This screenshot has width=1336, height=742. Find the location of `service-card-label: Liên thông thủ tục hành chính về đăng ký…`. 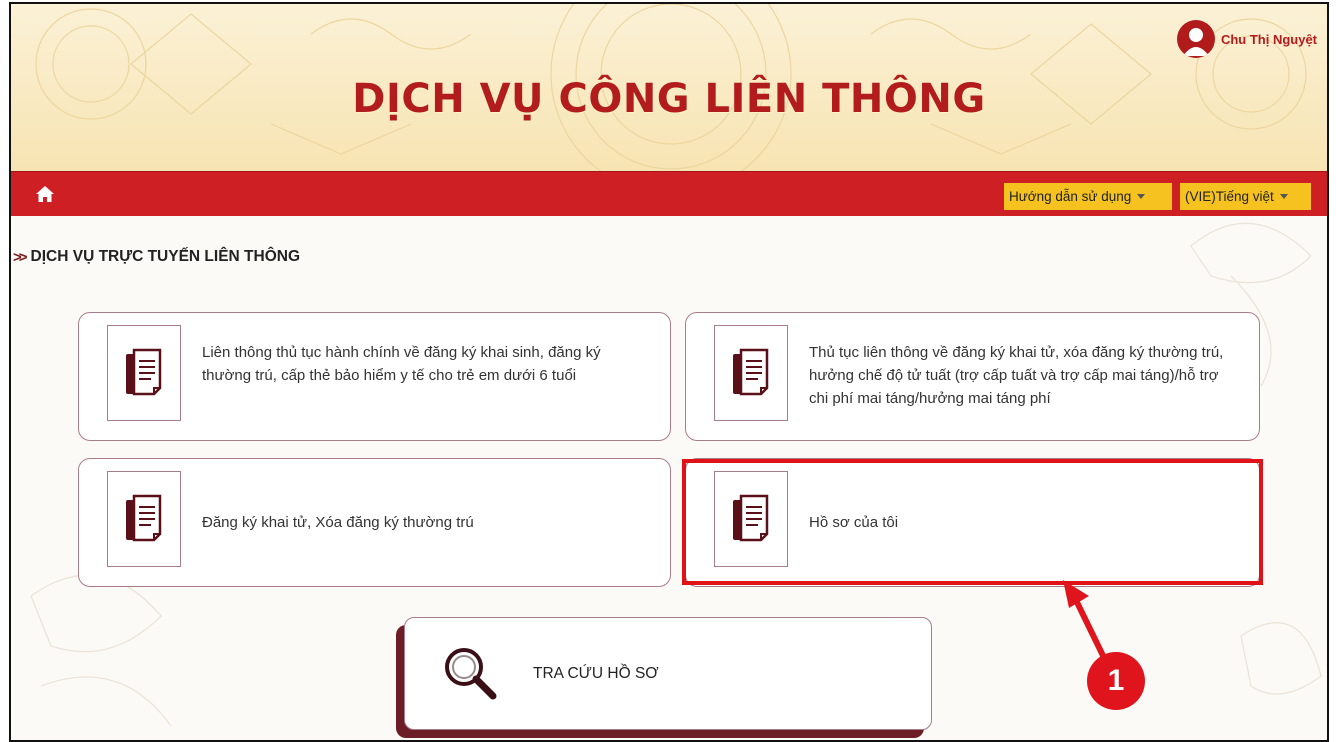

service-card-label: Liên thông thủ tục hành chính về đăng ký… is located at coordinates (401, 364).